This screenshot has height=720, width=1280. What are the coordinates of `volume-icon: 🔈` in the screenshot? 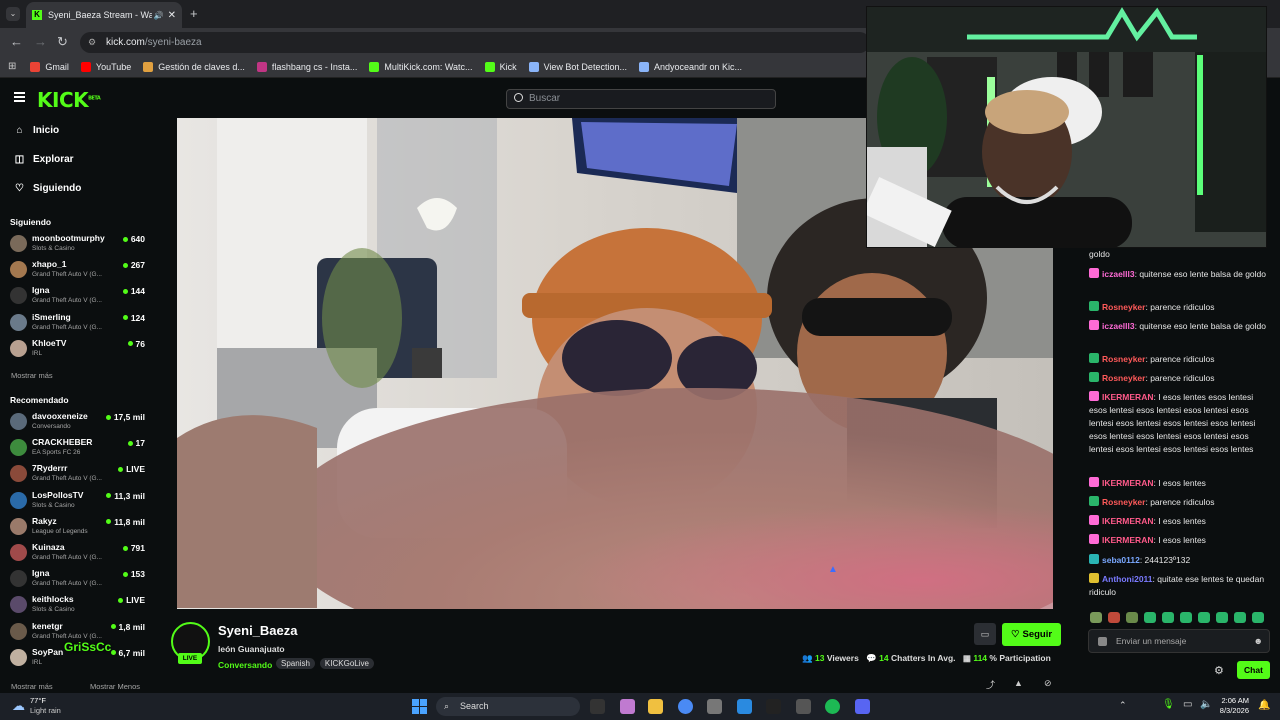 It's located at (1206, 704).